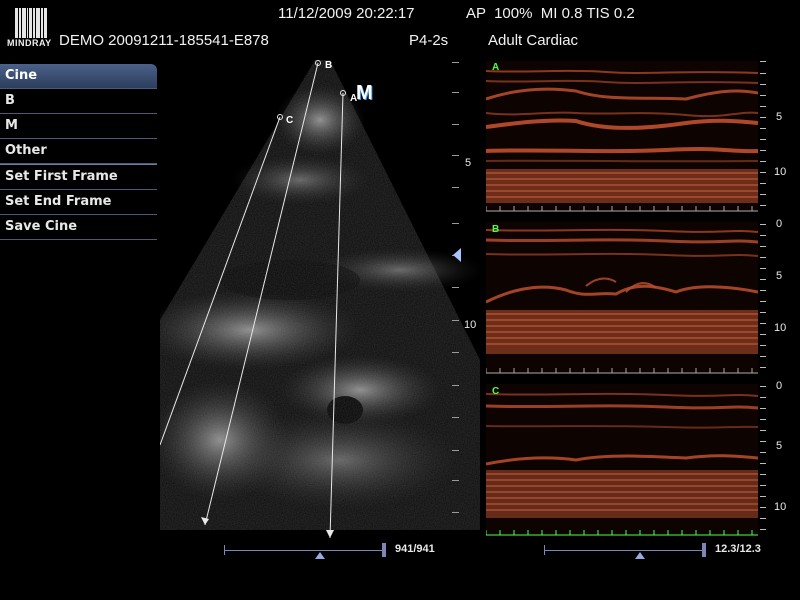 Image resolution: width=800 pixels, height=600 pixels. What do you see at coordinates (309, 550) in the screenshot?
I see `frame-slider` at bounding box center [309, 550].